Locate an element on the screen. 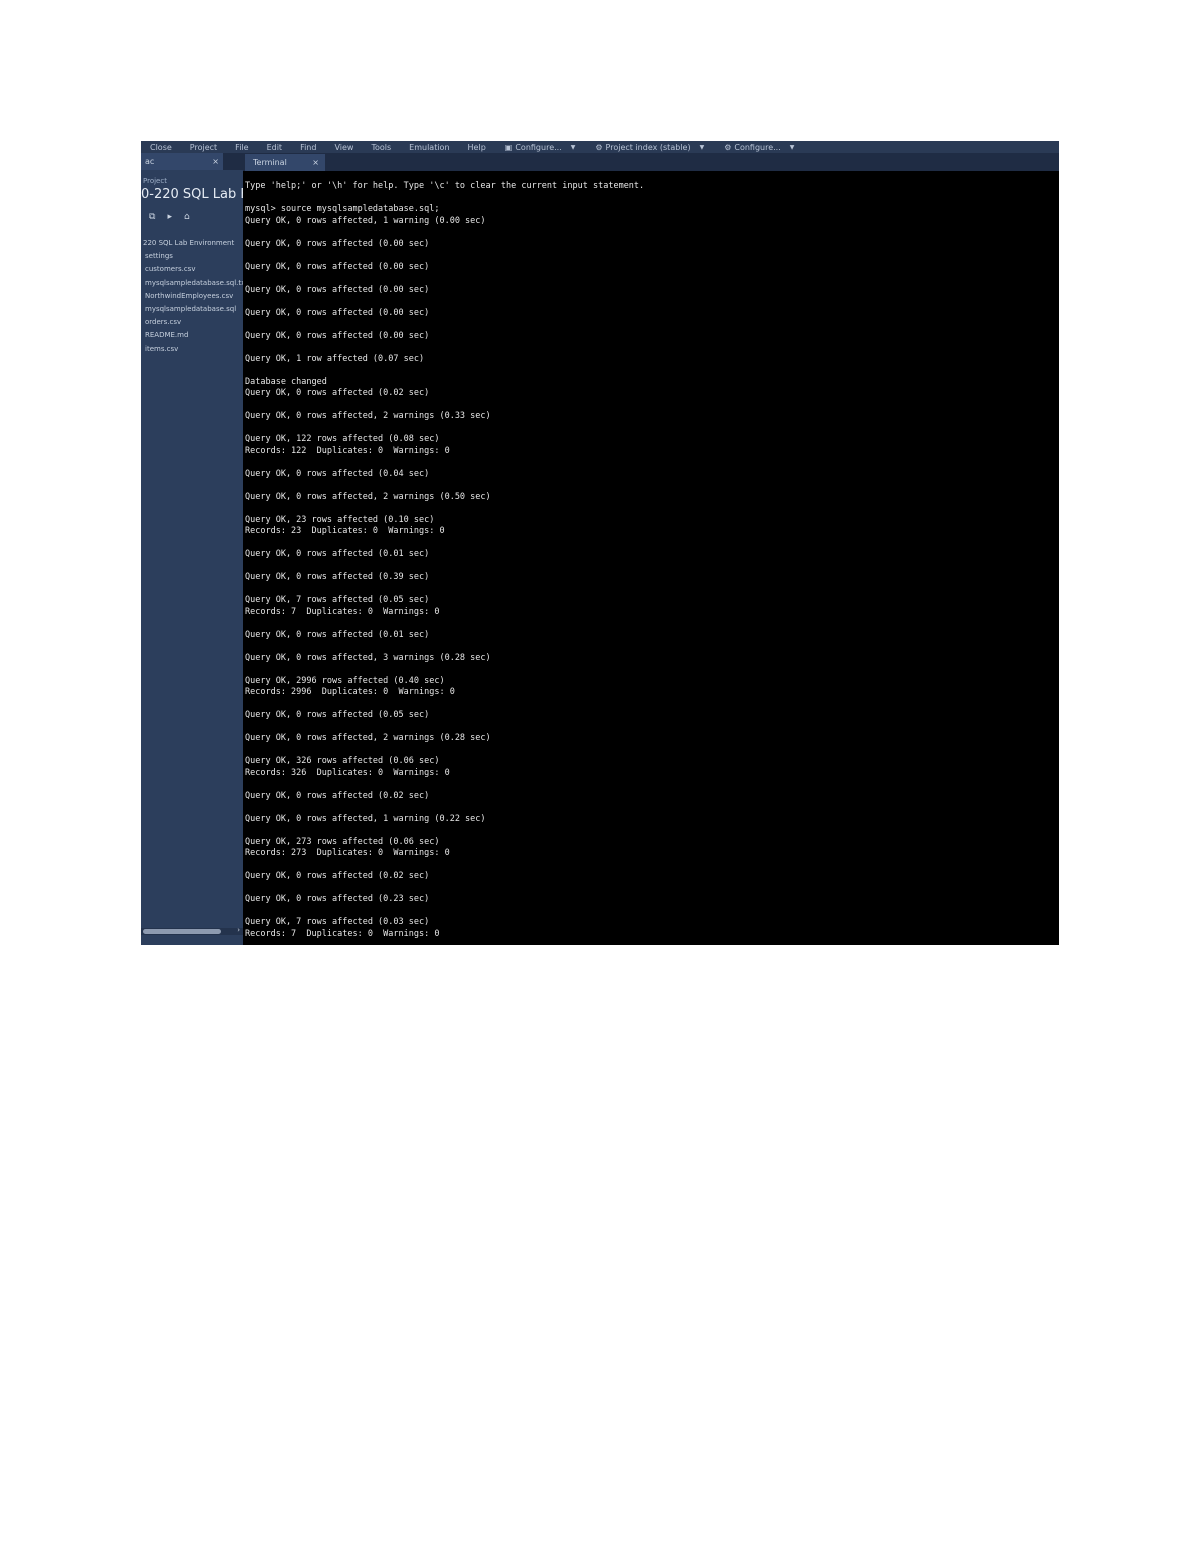 The height and width of the screenshot is (1553, 1200). project-index-label: Project index (stable) is located at coordinates (648, 147).